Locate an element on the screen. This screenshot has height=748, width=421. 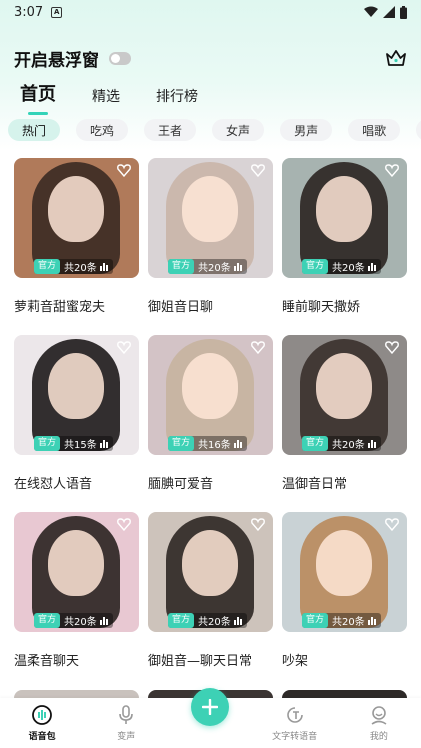
tab-ranking: 排行榜 is located at coordinates (177, 98).